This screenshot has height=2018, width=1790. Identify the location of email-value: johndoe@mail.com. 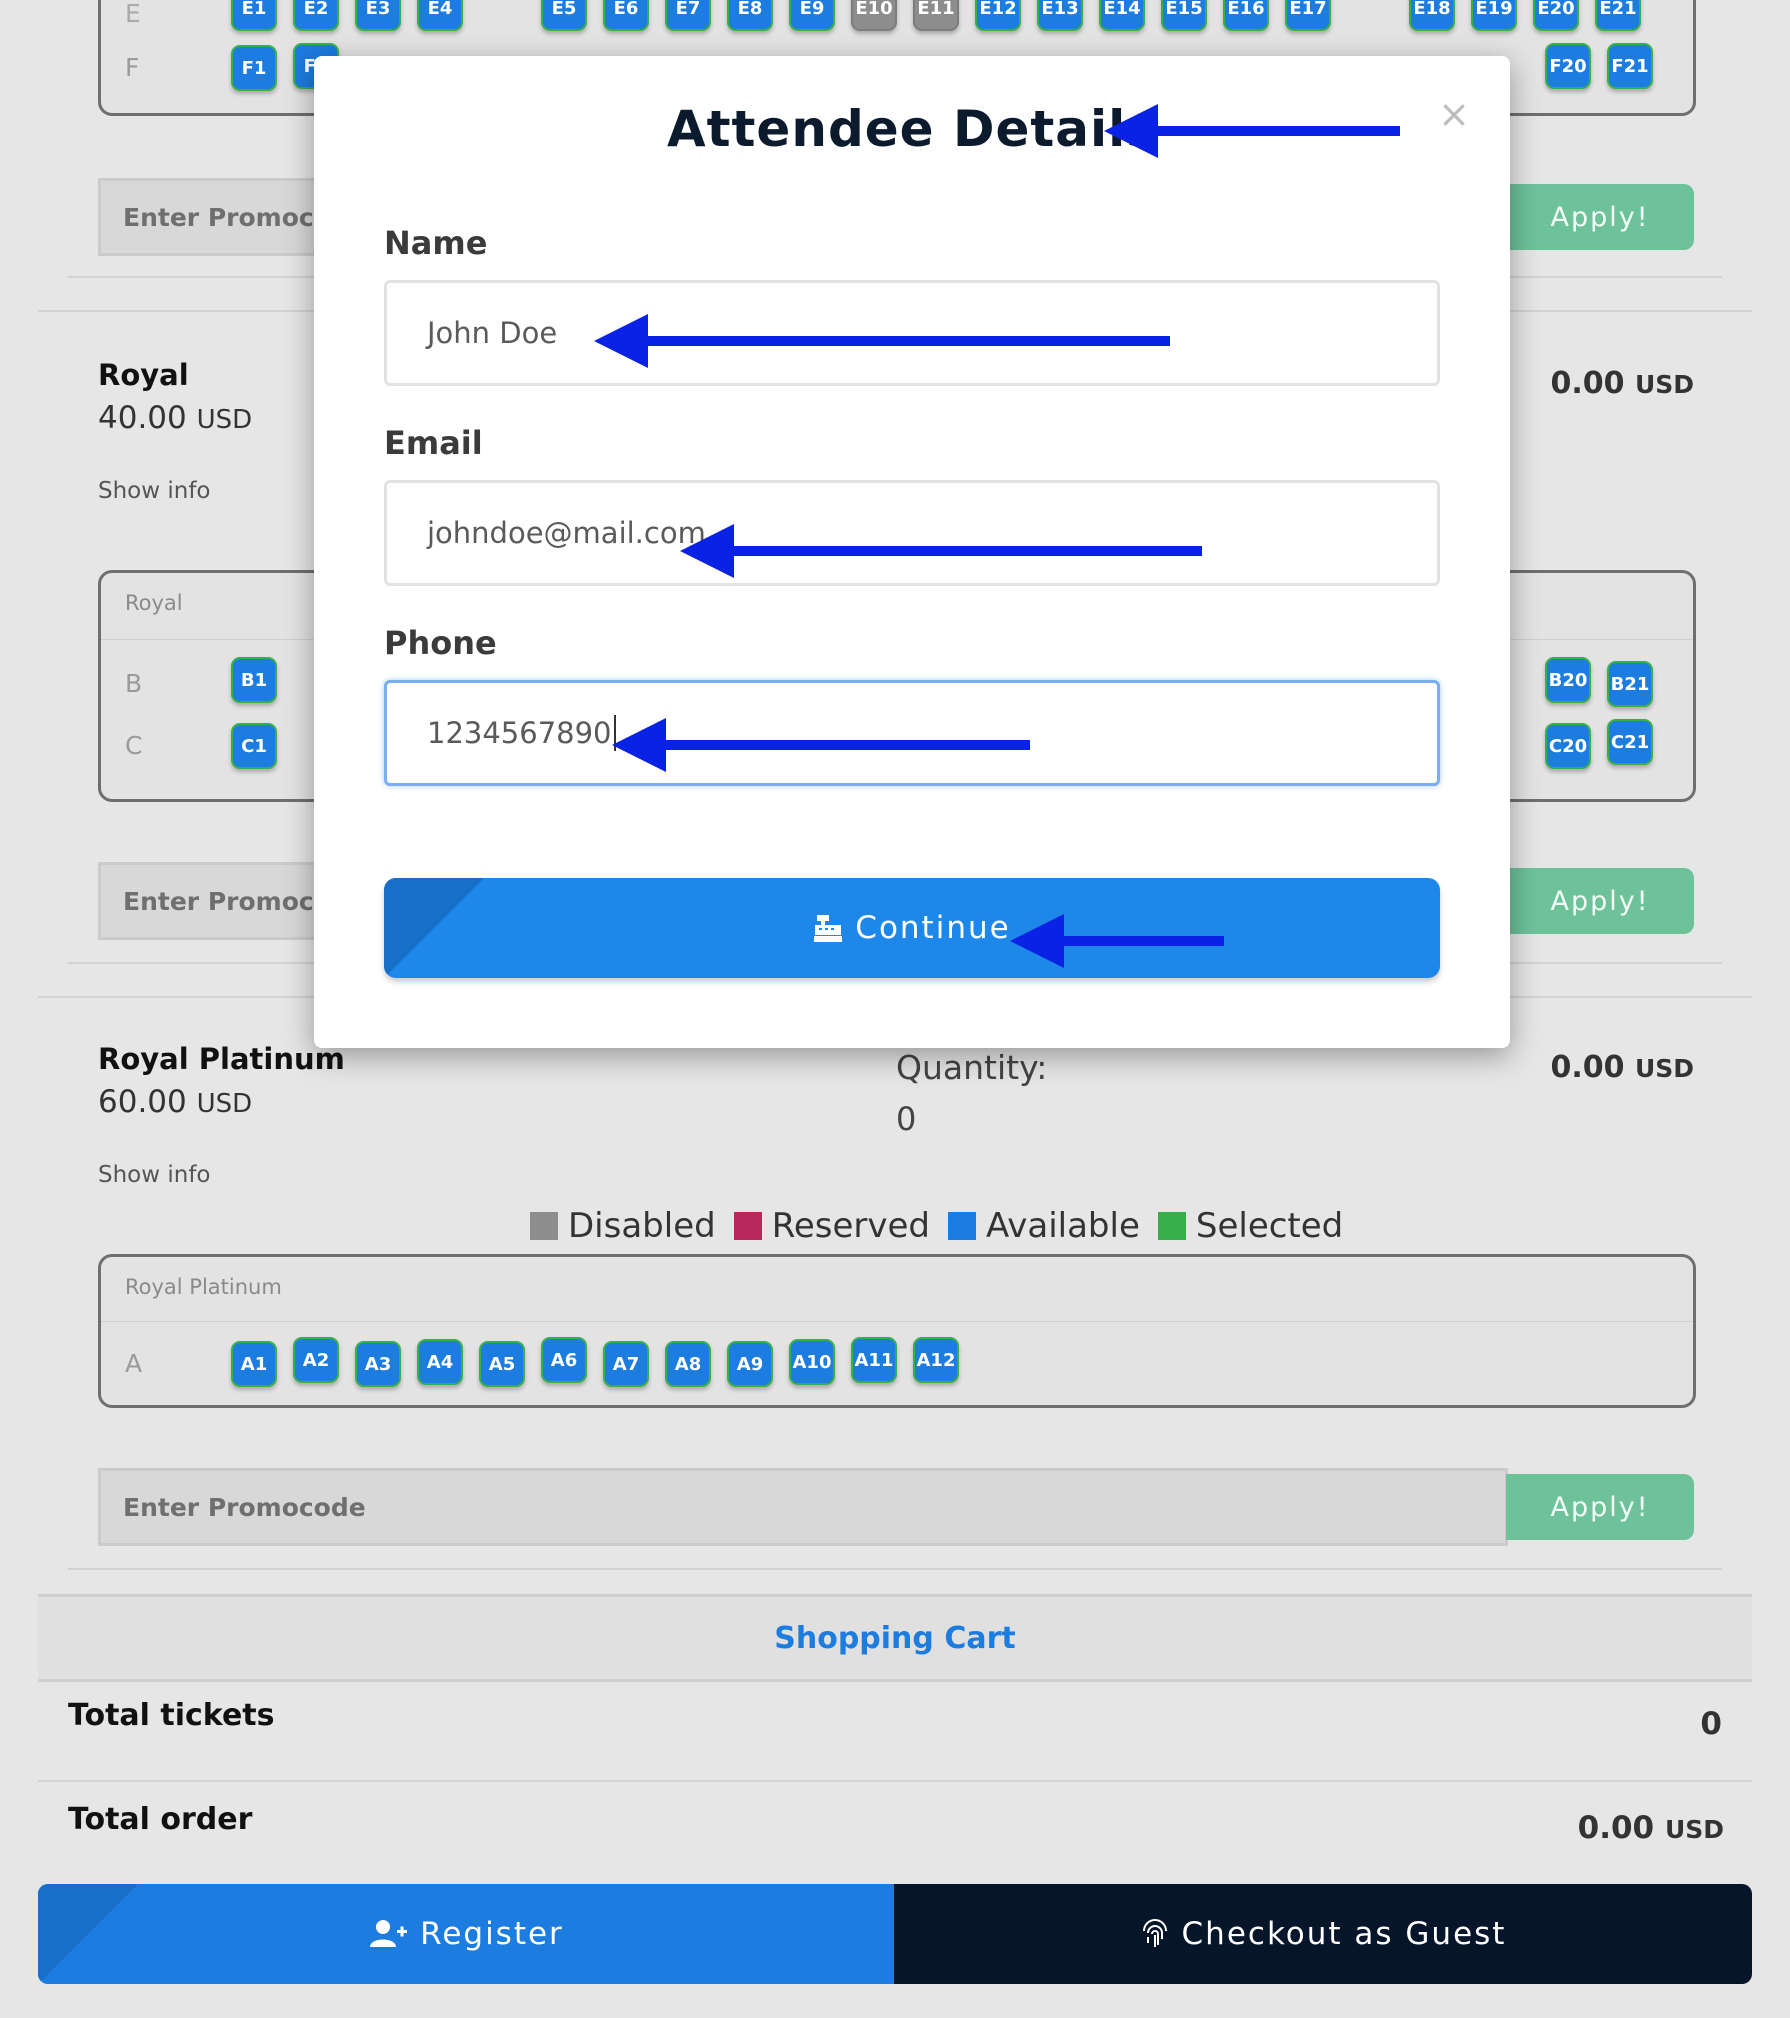
(566, 533).